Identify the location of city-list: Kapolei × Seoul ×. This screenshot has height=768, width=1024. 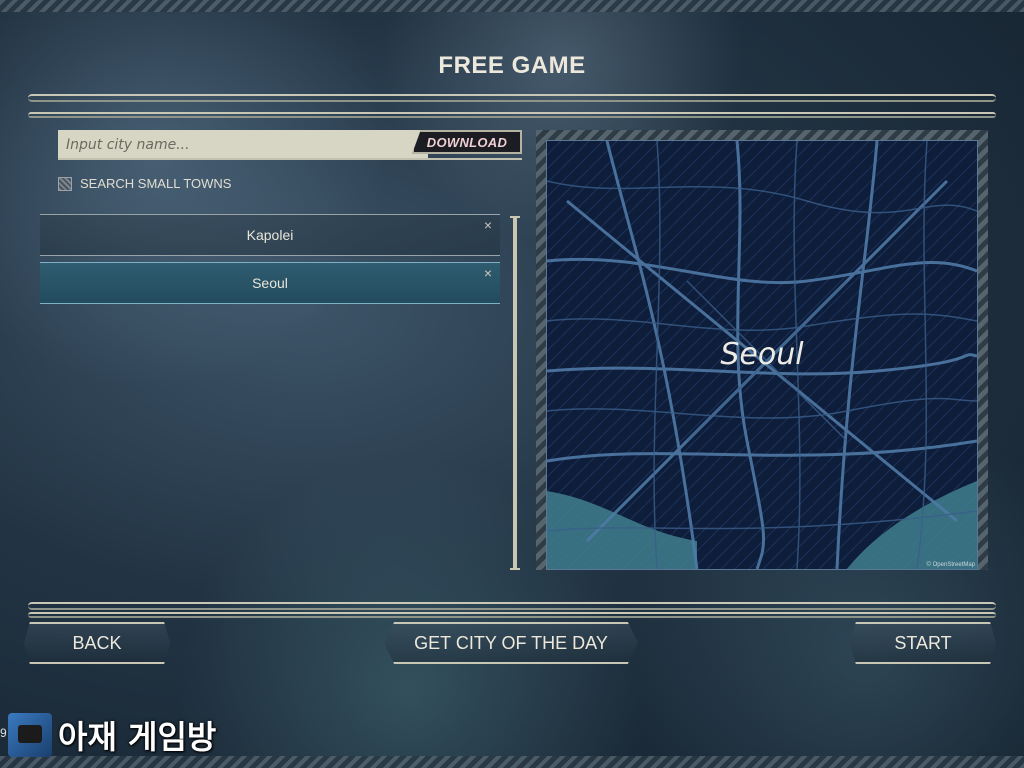
(270, 262).